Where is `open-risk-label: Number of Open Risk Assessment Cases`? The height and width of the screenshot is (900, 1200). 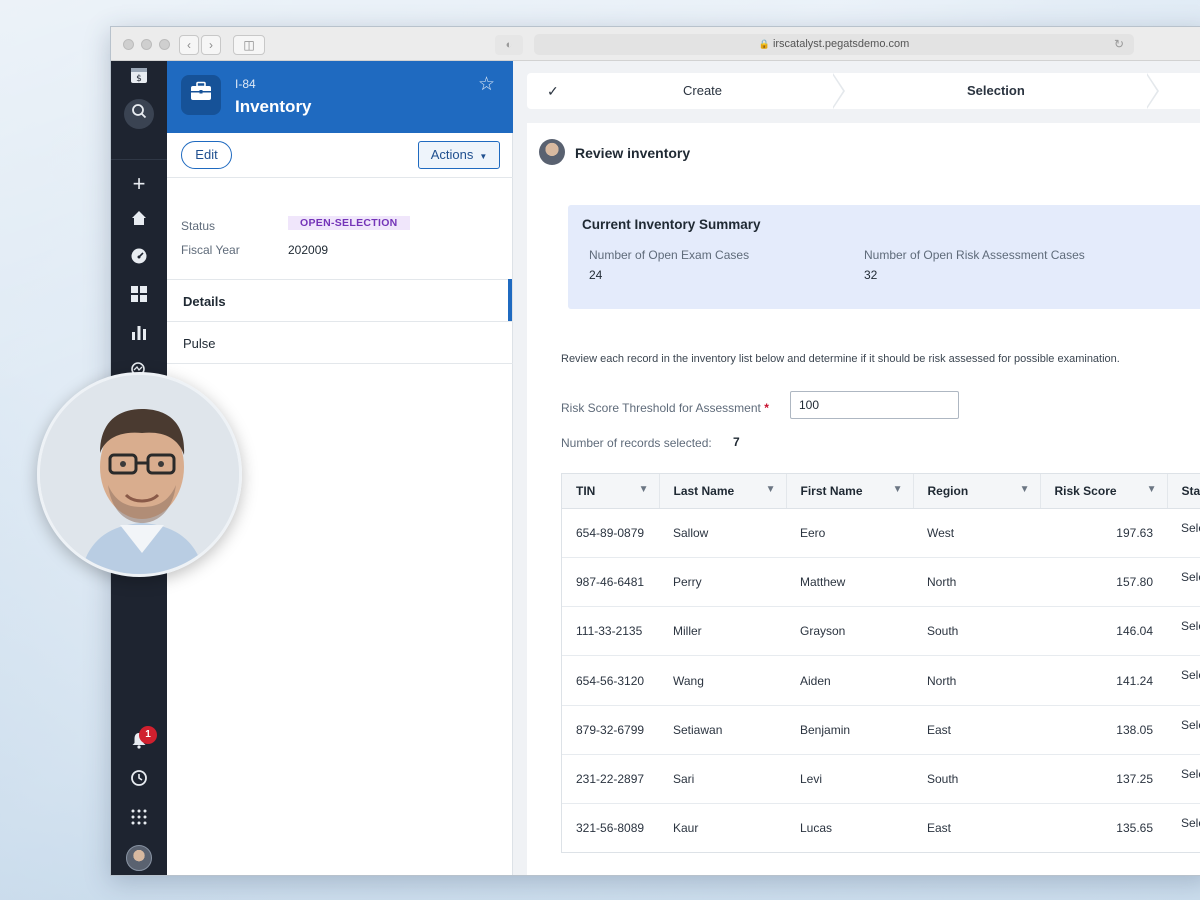 open-risk-label: Number of Open Risk Assessment Cases is located at coordinates (974, 255).